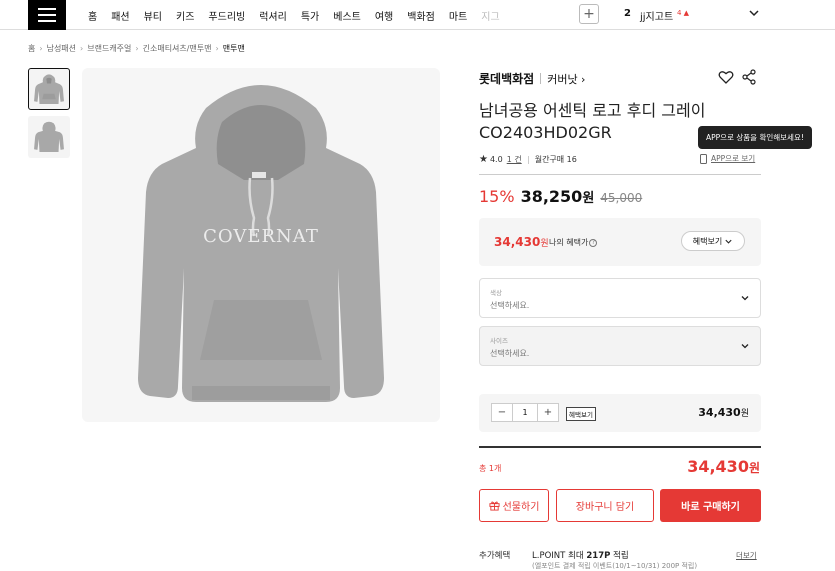 This screenshot has height=571, width=835. Describe the element at coordinates (541, 78) in the screenshot. I see `brand-divider` at that location.